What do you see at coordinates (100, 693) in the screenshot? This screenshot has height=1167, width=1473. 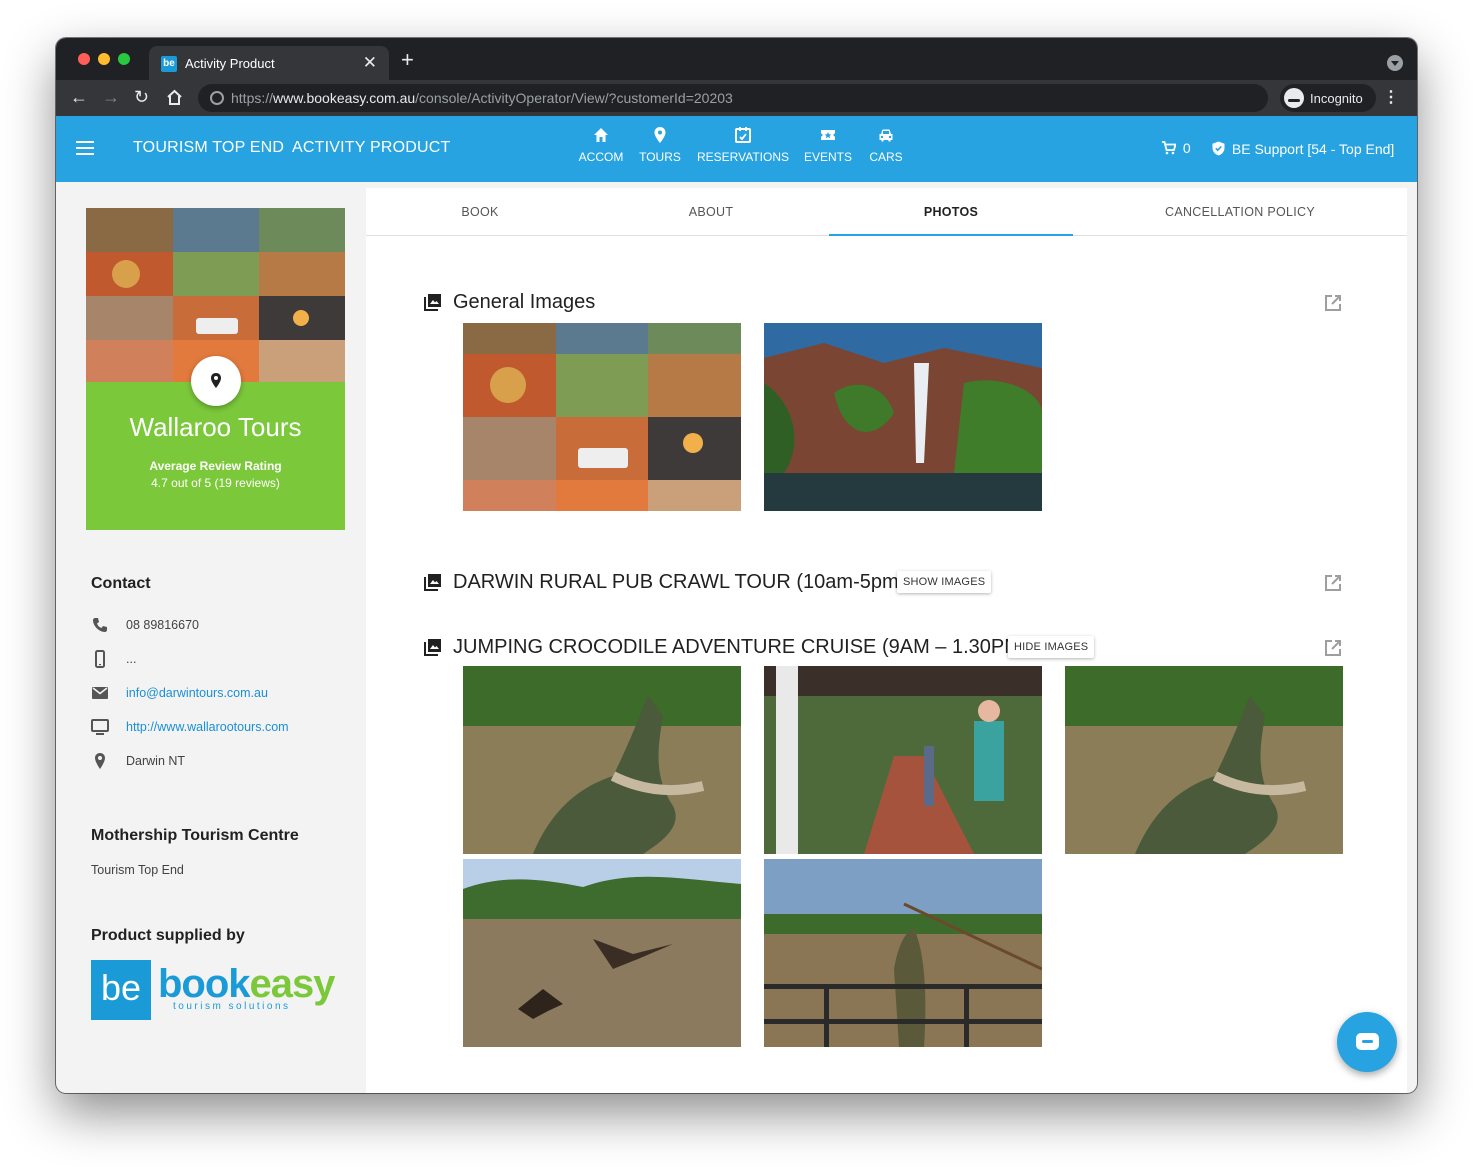 I see `email-icon` at bounding box center [100, 693].